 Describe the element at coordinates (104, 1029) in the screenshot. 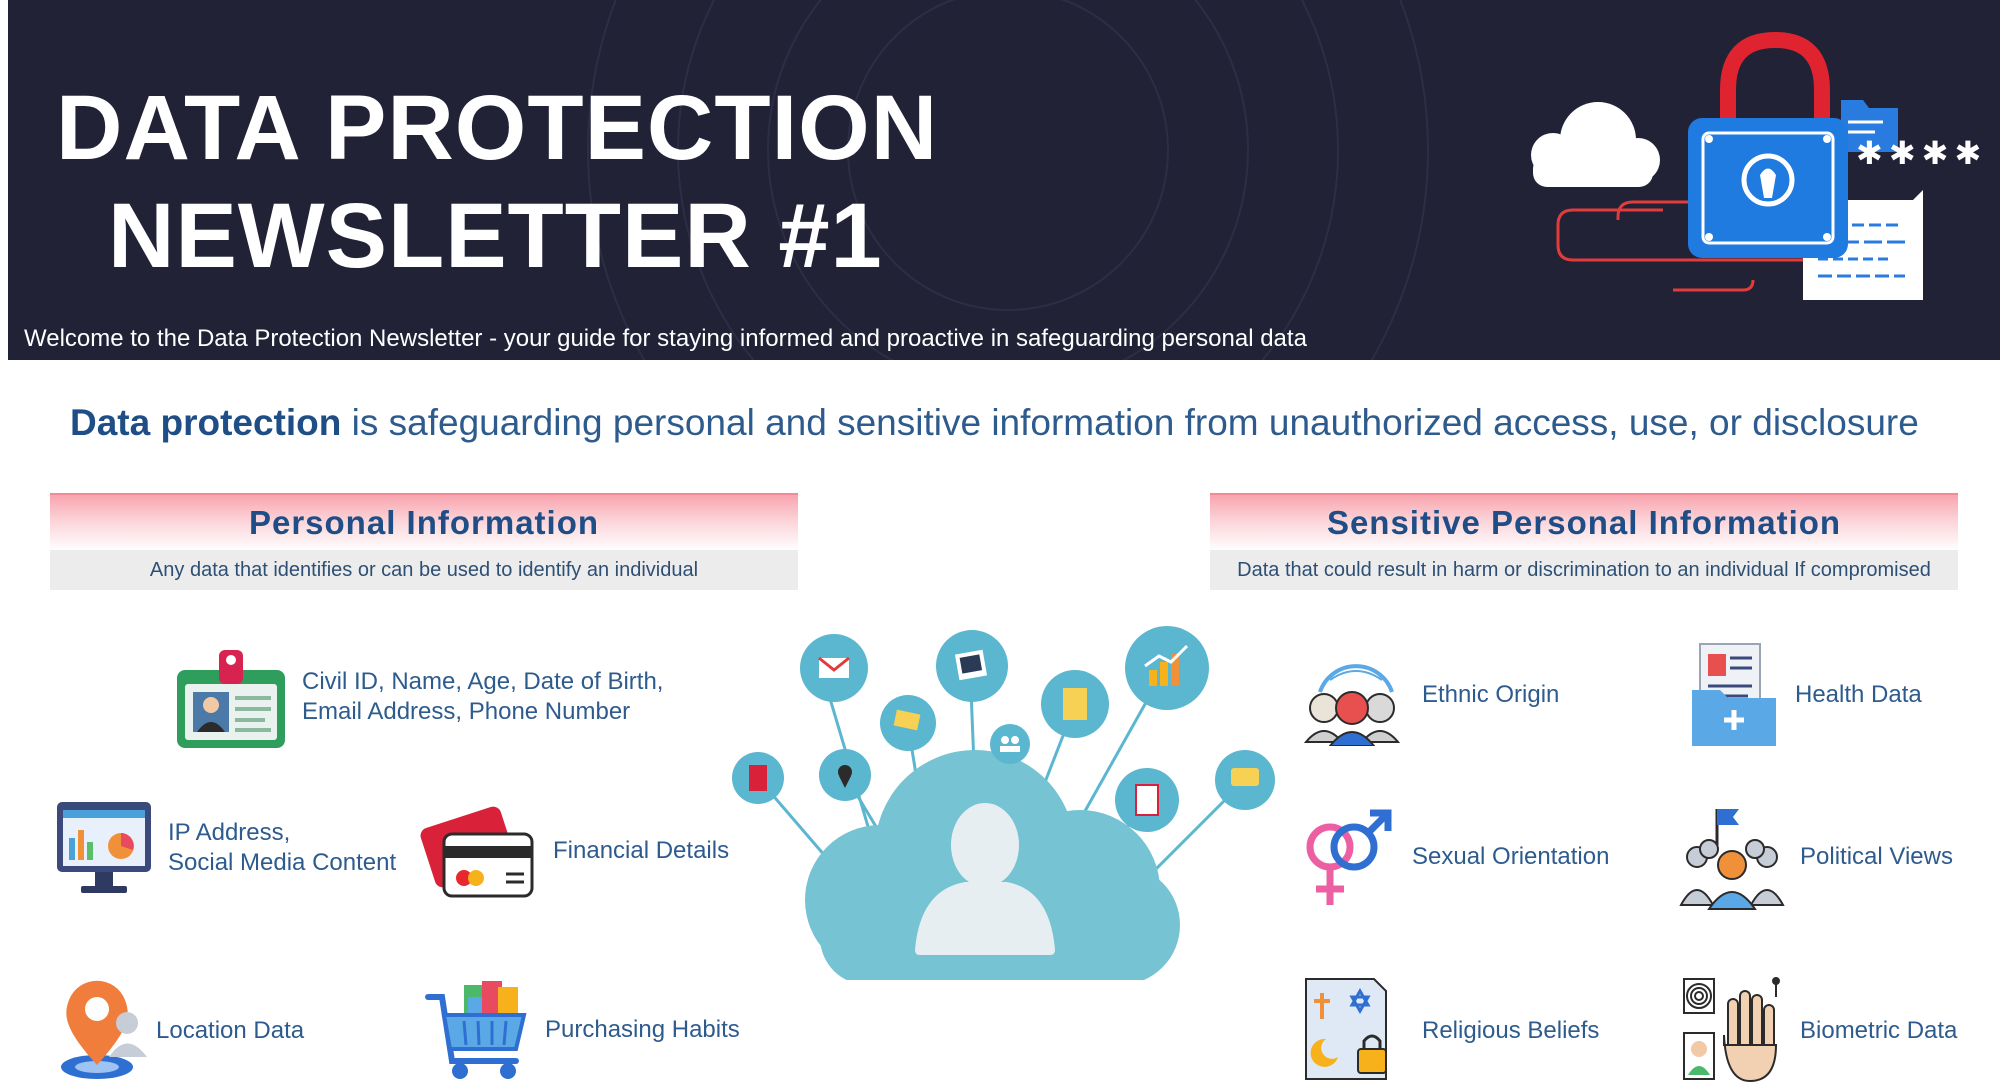

I see `location-pin-icon` at that location.